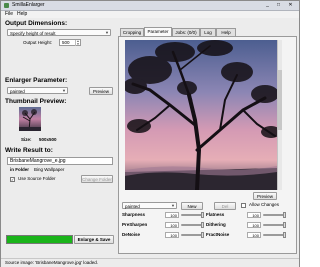 The width and height of the screenshot is (320, 267). I want to click on dithering-value: 100, so click(254, 225).